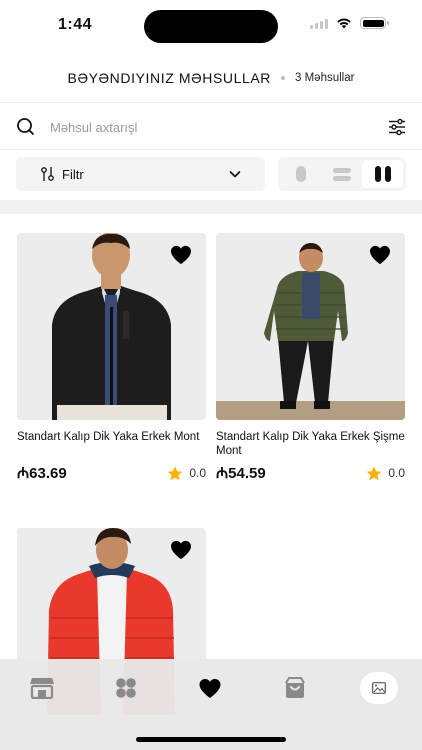 This screenshot has height=750, width=422. Describe the element at coordinates (111, 444) in the screenshot. I see `product-title: Standart Kalıp Dik Yaka Erkek Mont` at that location.